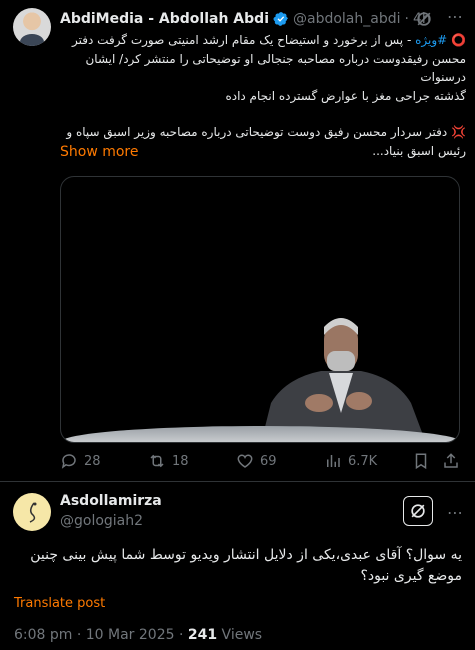  I want to click on post-metadata: 6:08 pm · 10 Mar 2025 · 241 Views, so click(138, 635).